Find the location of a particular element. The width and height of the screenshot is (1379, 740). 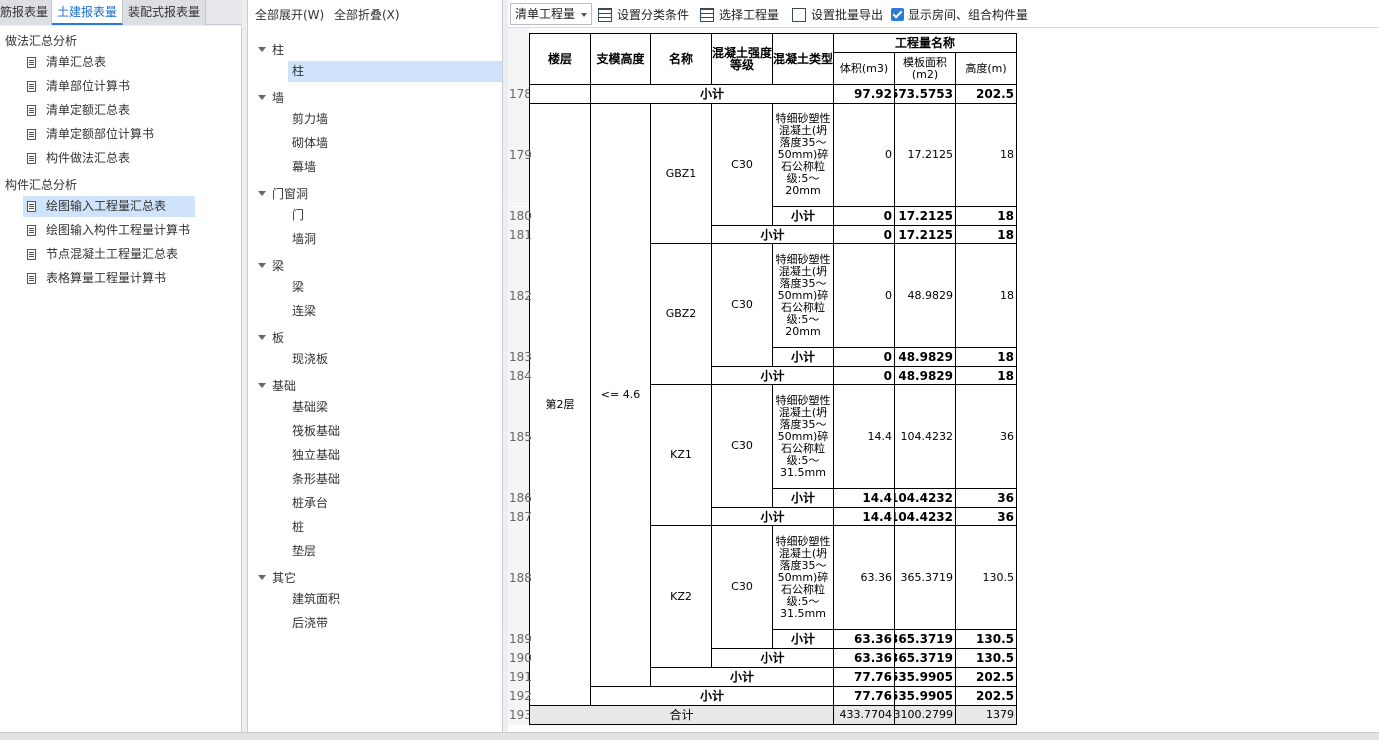

tree-leaf: 垫层 is located at coordinates (304, 551).